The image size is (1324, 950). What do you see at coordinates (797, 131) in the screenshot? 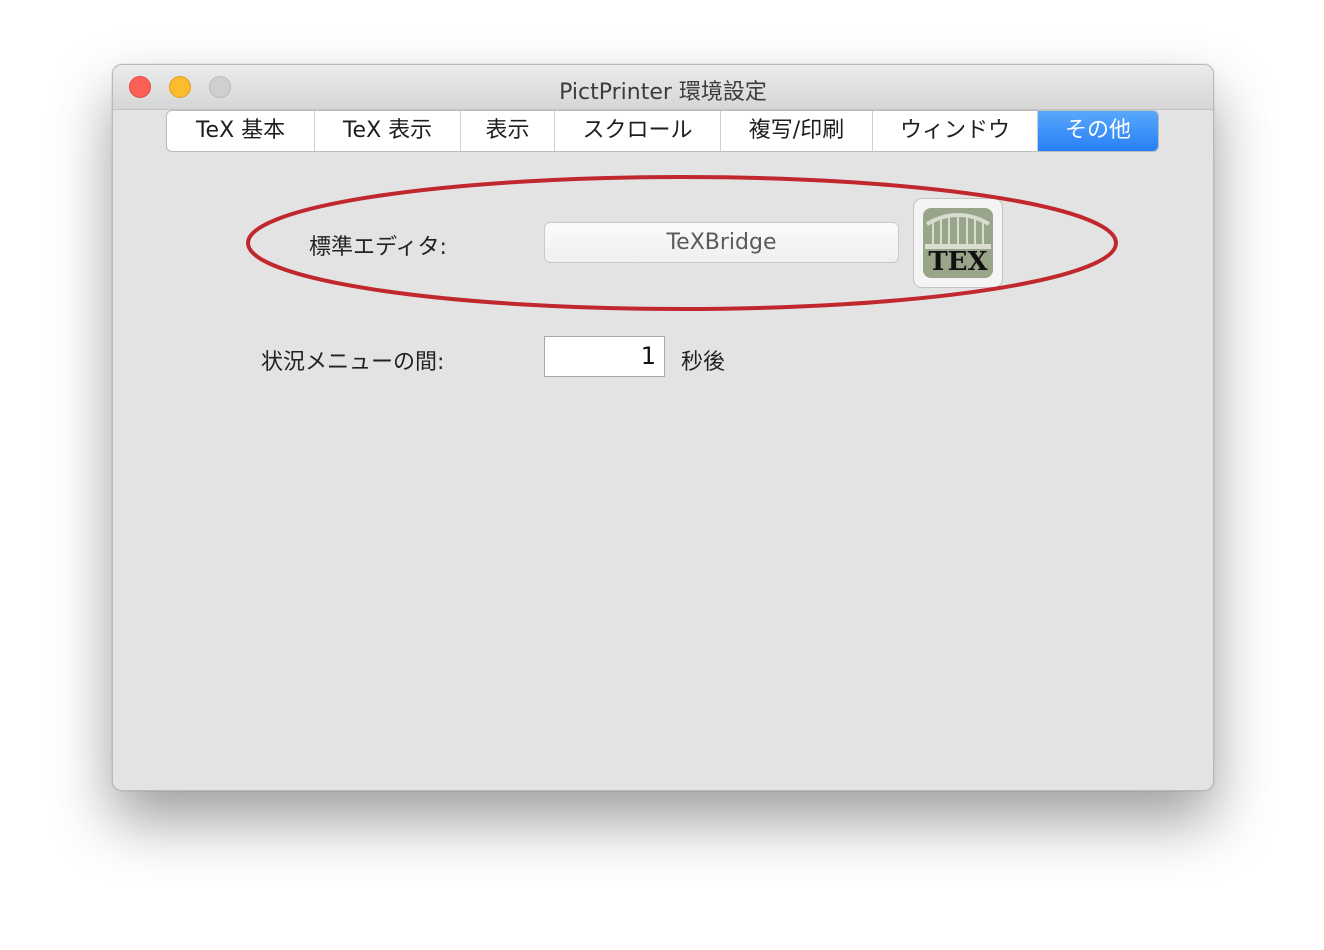
I see `tab-copy-print: 複写/印刷` at bounding box center [797, 131].